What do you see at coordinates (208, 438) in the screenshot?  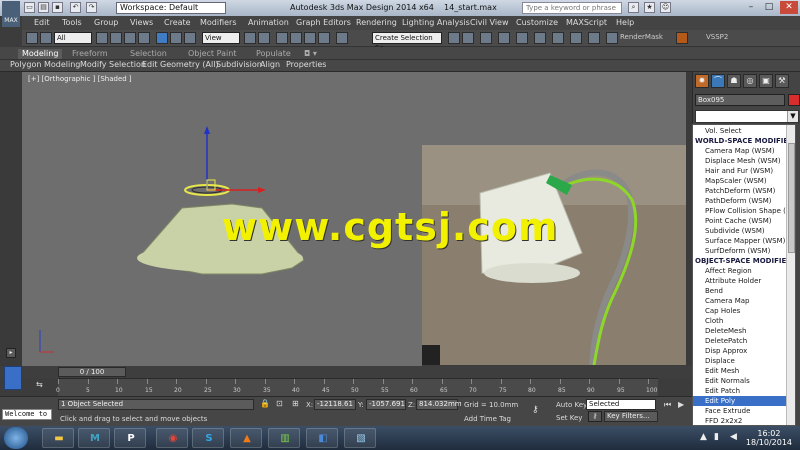 I see `skype-icon: S` at bounding box center [208, 438].